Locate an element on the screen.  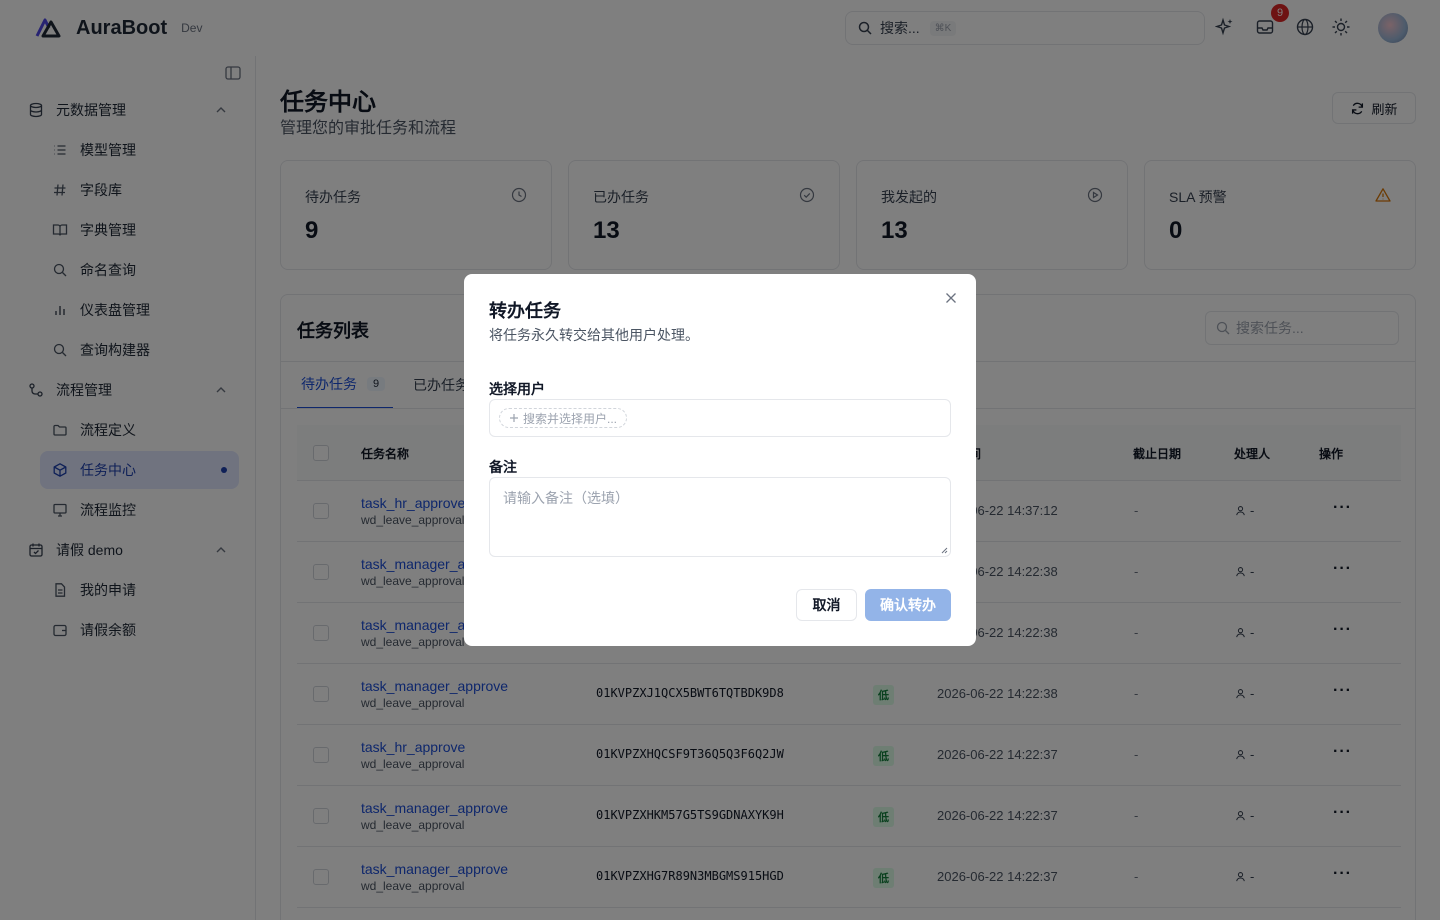
note-field-label: 备注 is located at coordinates (503, 467).